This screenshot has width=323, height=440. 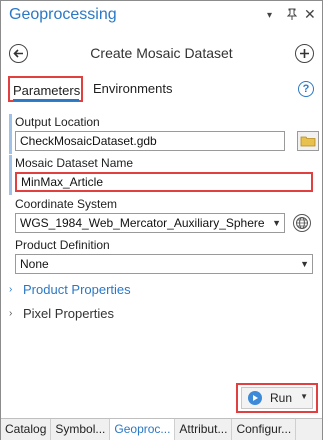 What do you see at coordinates (63, 14) in the screenshot?
I see `pane-title: Geoprocessing` at bounding box center [63, 14].